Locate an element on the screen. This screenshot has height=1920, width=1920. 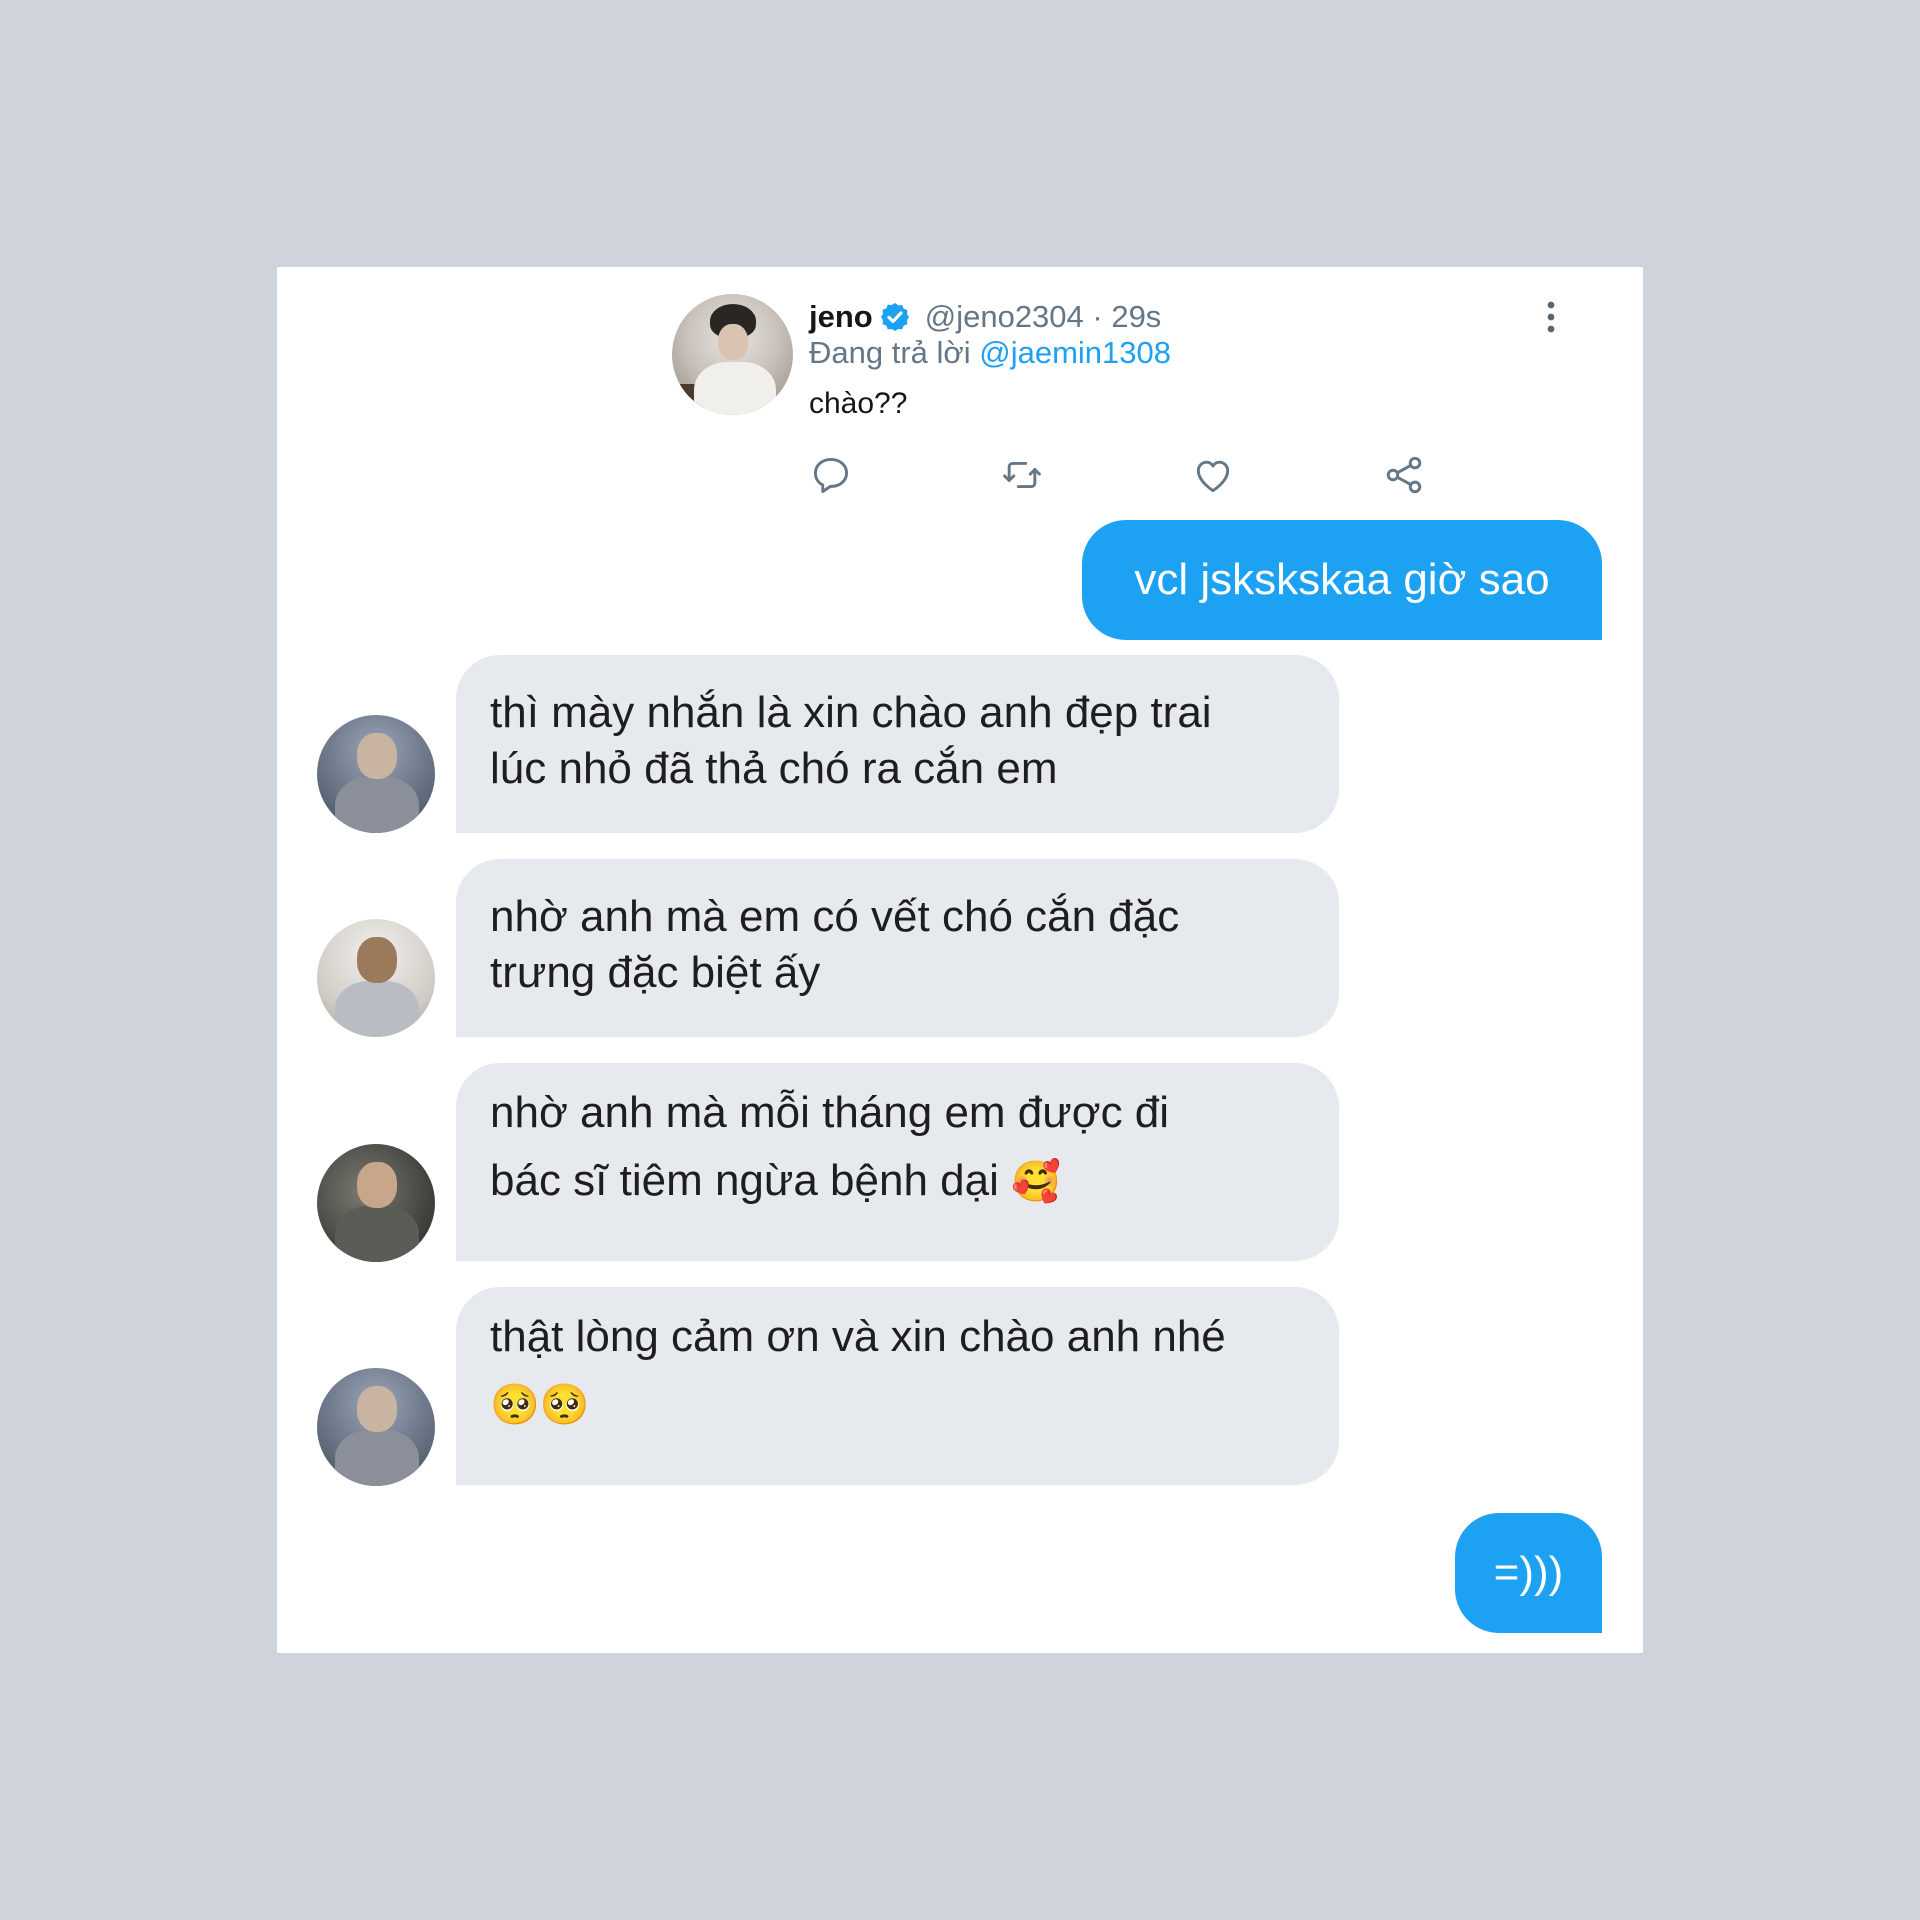
message-line: nhờ anh mà mỗi tháng em được đi is located at coordinates (830, 1112).